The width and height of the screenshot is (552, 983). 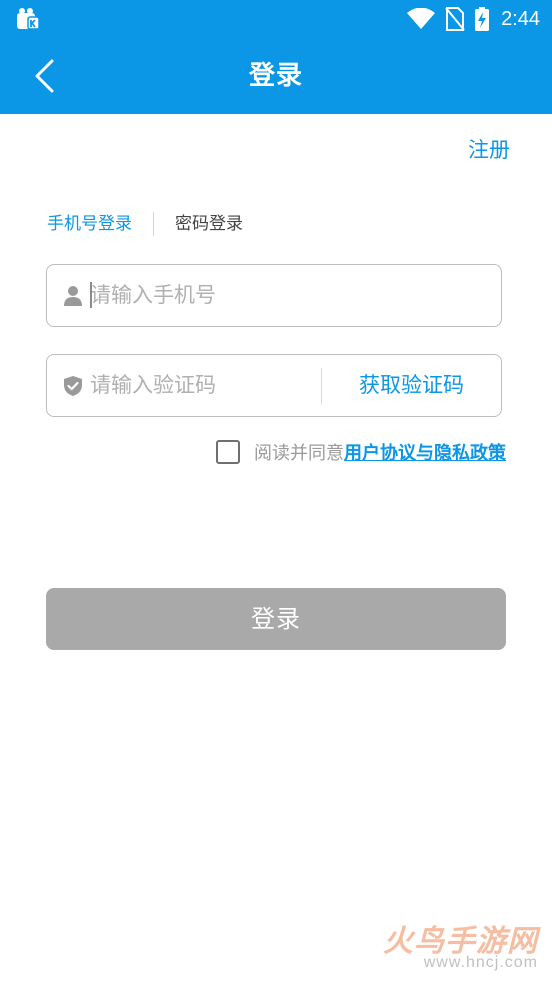 What do you see at coordinates (276, 619) in the screenshot?
I see `login-button: 登录` at bounding box center [276, 619].